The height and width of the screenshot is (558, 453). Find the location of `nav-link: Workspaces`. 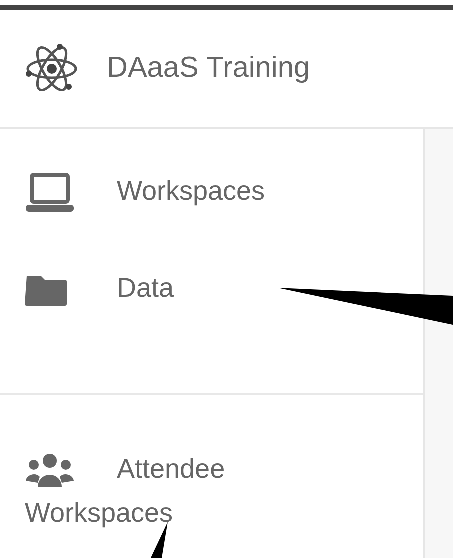

nav-link: Workspaces is located at coordinates (162, 191).